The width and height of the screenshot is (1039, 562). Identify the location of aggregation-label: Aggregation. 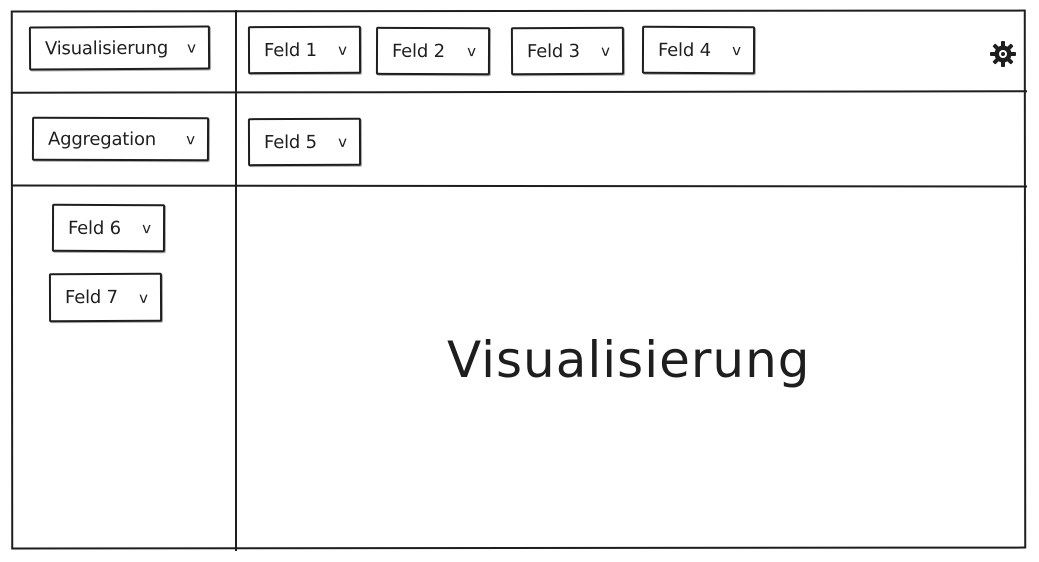
(102, 139).